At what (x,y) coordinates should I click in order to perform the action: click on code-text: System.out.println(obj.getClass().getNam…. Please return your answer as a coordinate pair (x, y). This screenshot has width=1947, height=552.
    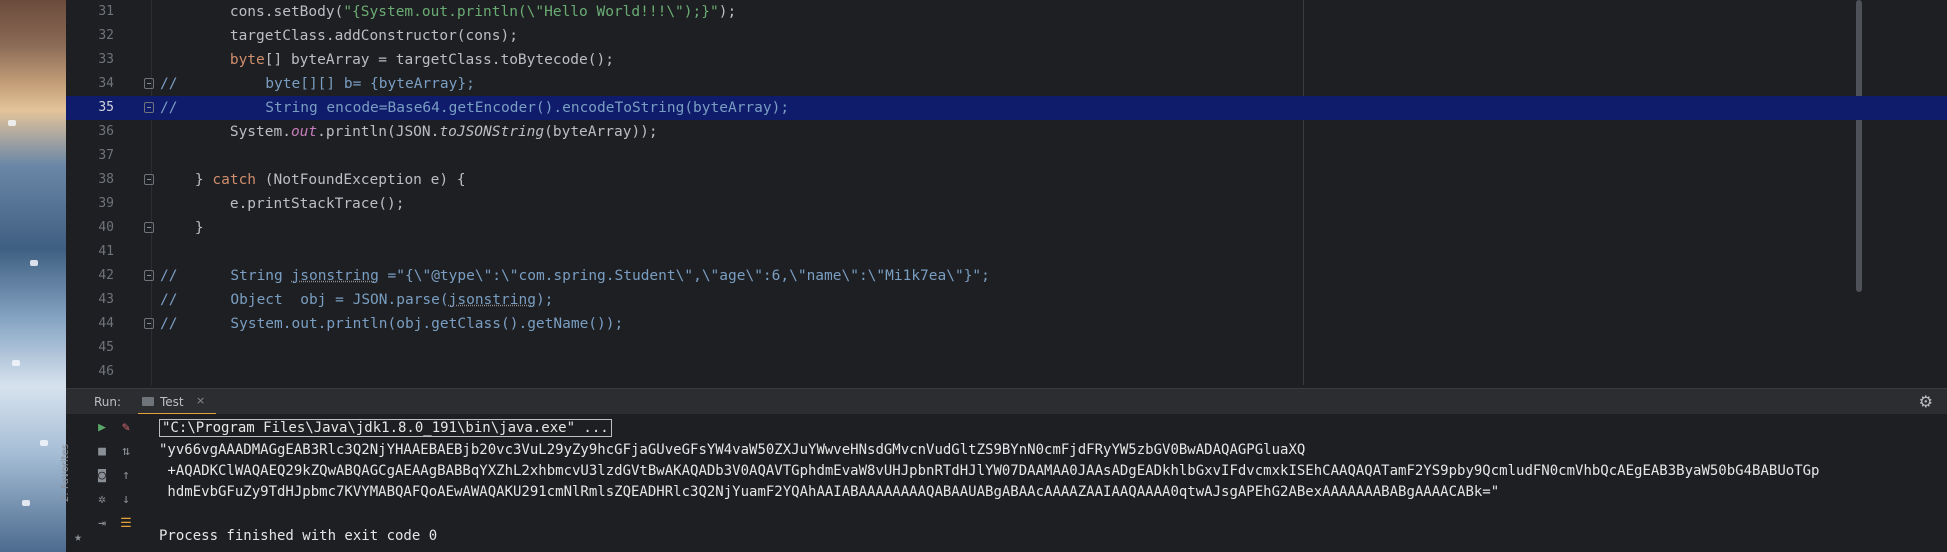
    Looking at the image, I should click on (401, 324).